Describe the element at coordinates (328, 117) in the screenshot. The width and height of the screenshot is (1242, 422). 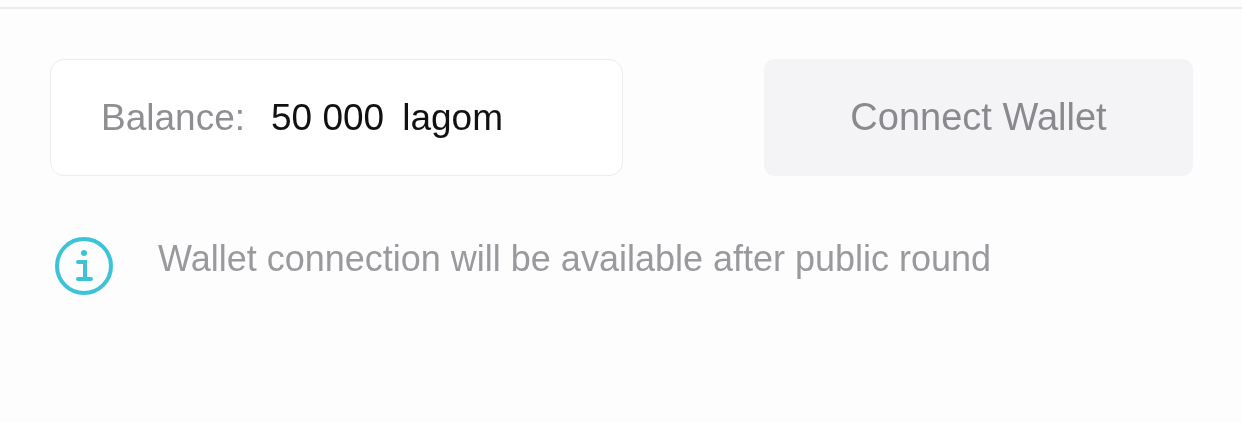
I see `balance-amount: 50 000` at that location.